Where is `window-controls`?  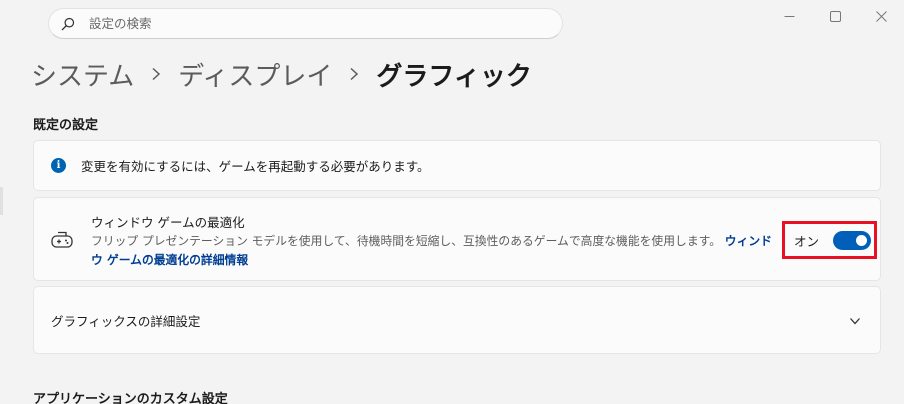
window-controls is located at coordinates (835, 16).